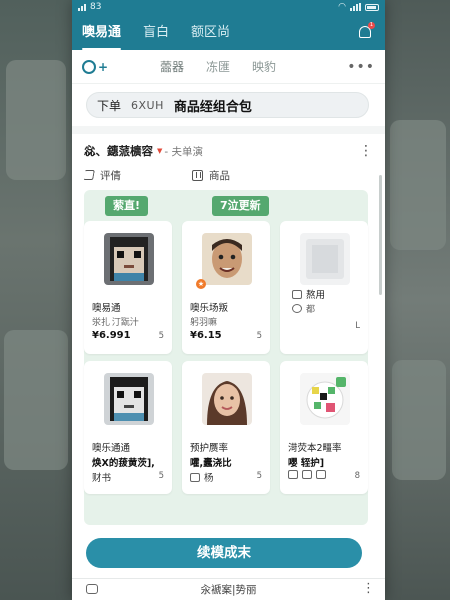 The image size is (450, 600). I want to click on product-price: 财书, so click(102, 478).